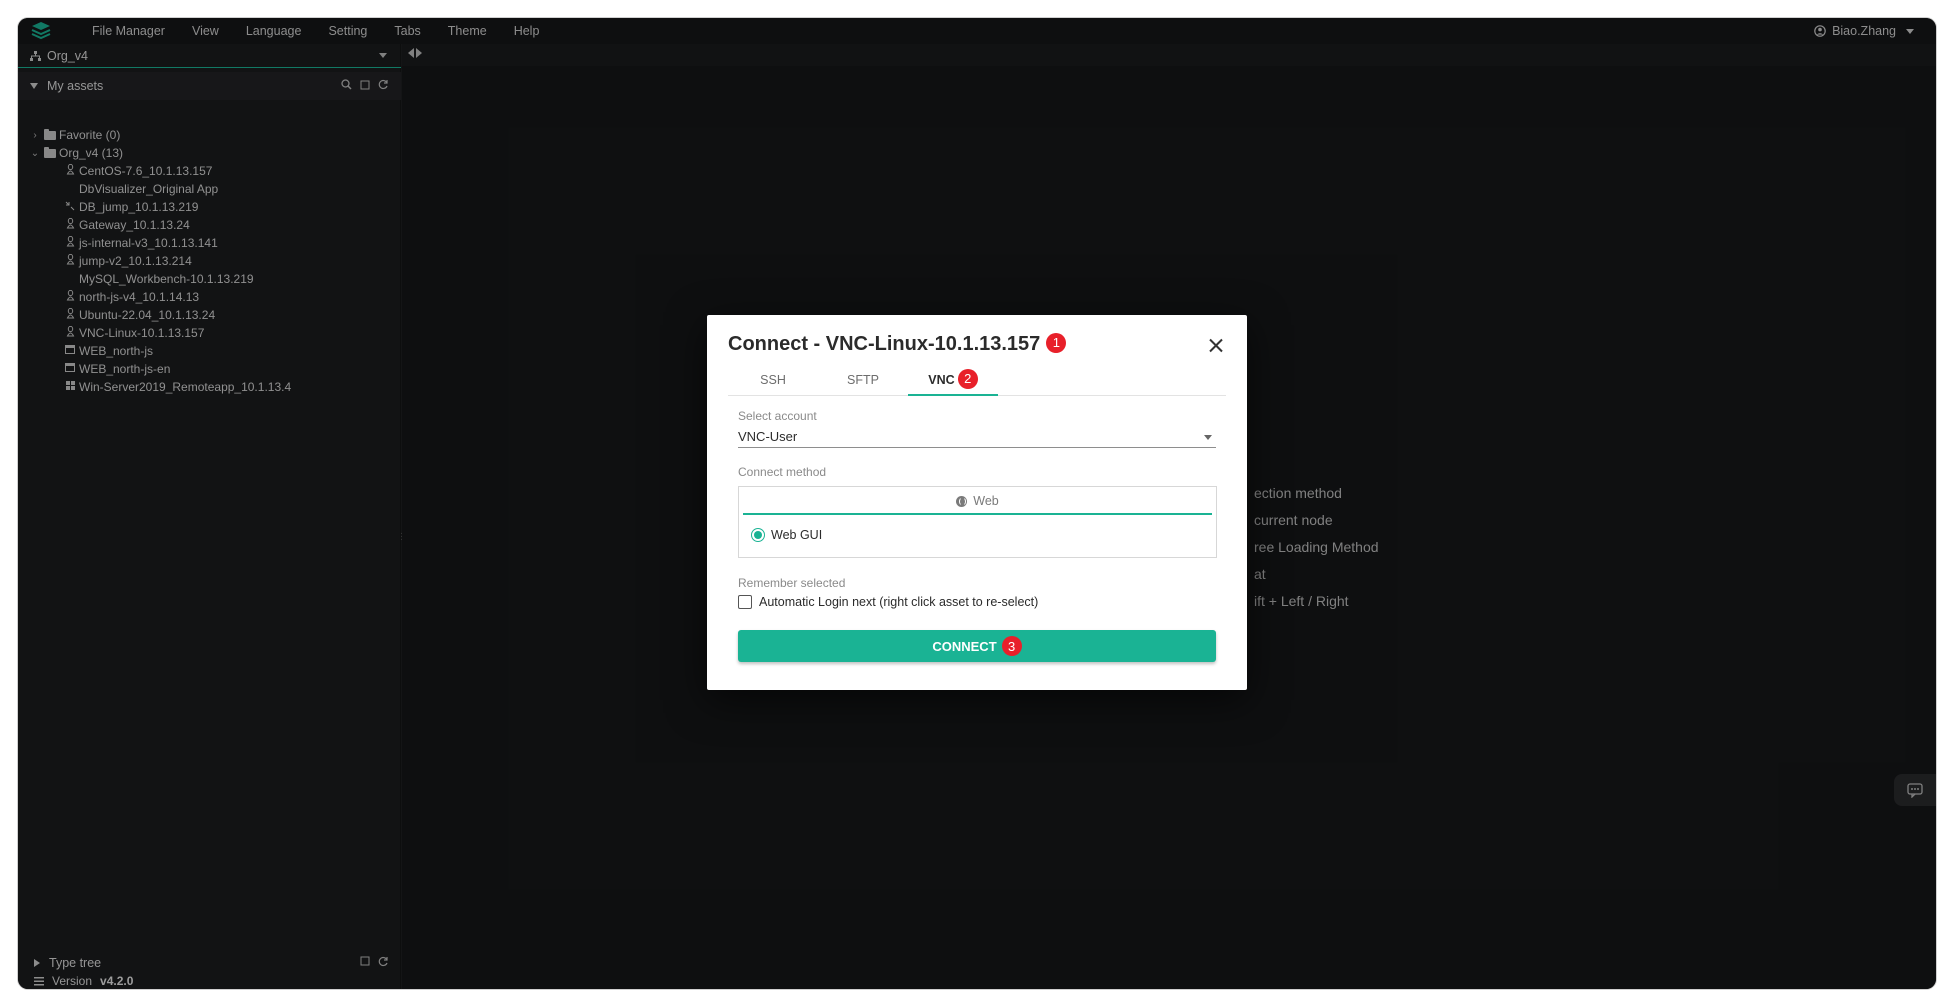  I want to click on asset-item: WEB_north-js-en, so click(209, 369).